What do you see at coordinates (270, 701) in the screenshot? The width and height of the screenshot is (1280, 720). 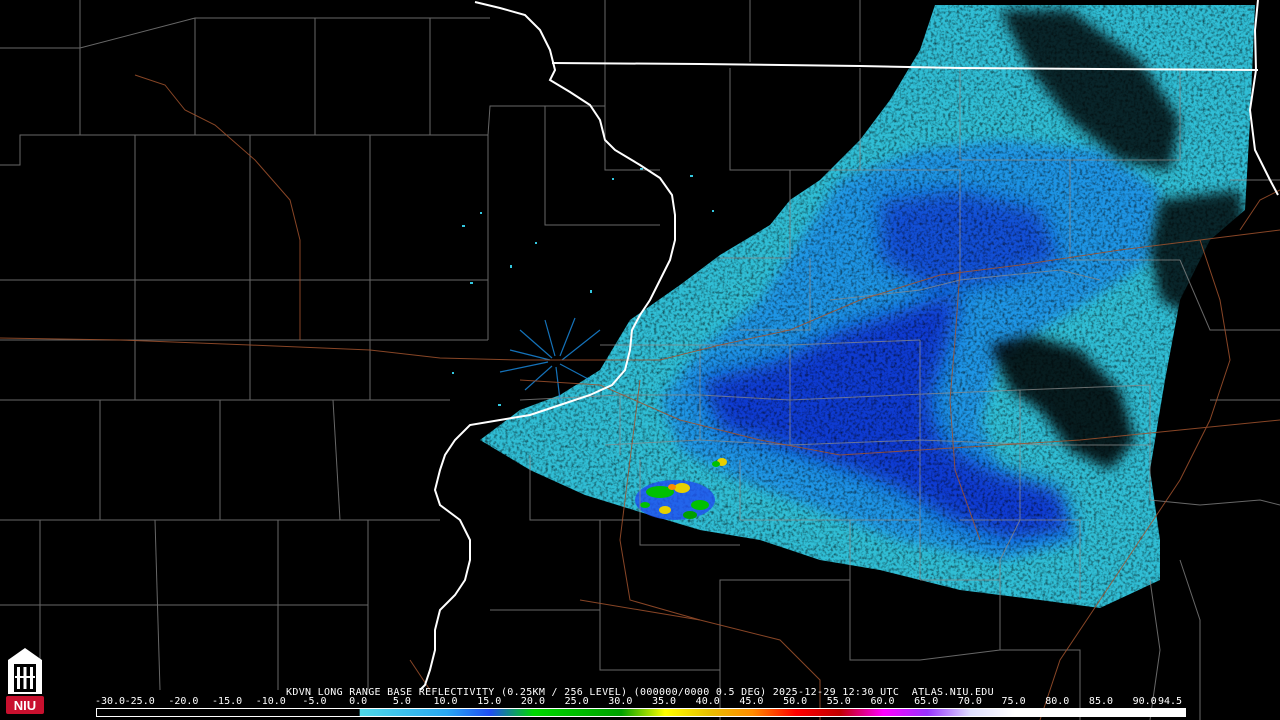 I see `scale-label: -10.0` at bounding box center [270, 701].